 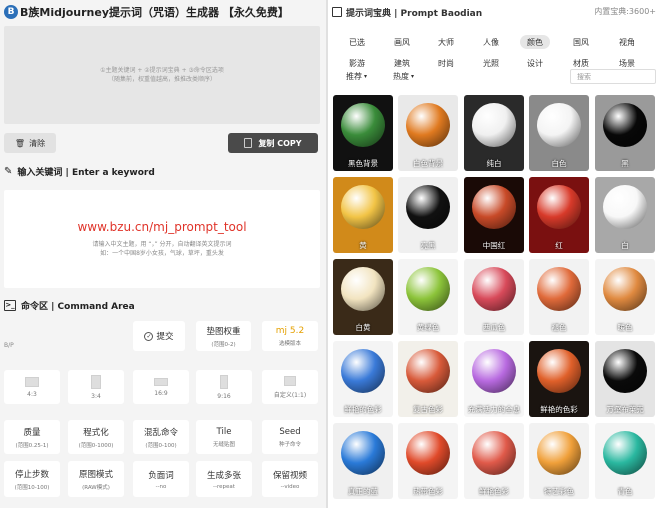 What do you see at coordinates (86, 172) in the screenshot?
I see `keyword-section-title: 输入关键词 | Enter a keyword` at bounding box center [86, 172].